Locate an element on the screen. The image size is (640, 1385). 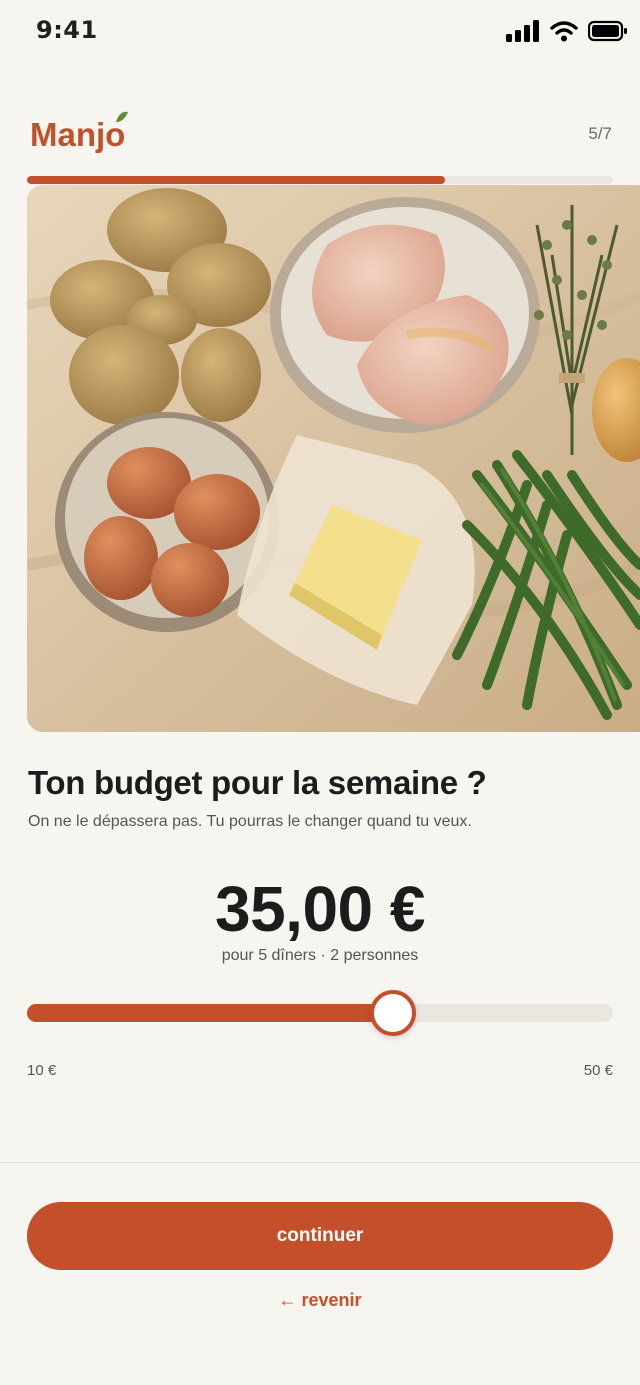
budget-slider is located at coordinates (320, 1013).